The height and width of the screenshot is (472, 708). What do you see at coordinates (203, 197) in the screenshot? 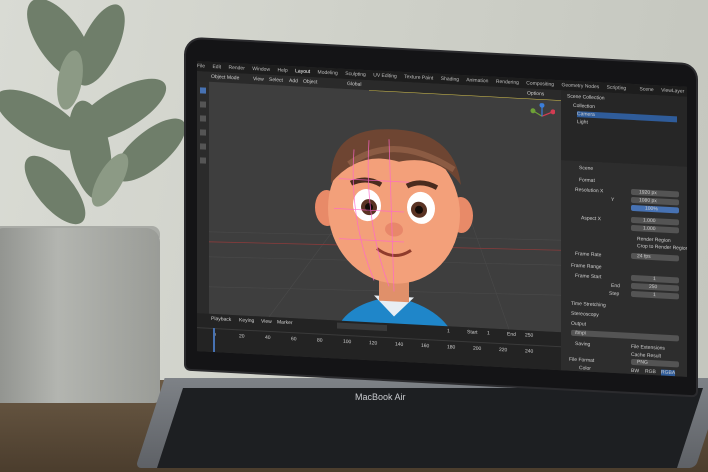
I see `tool-shelf` at bounding box center [203, 197].